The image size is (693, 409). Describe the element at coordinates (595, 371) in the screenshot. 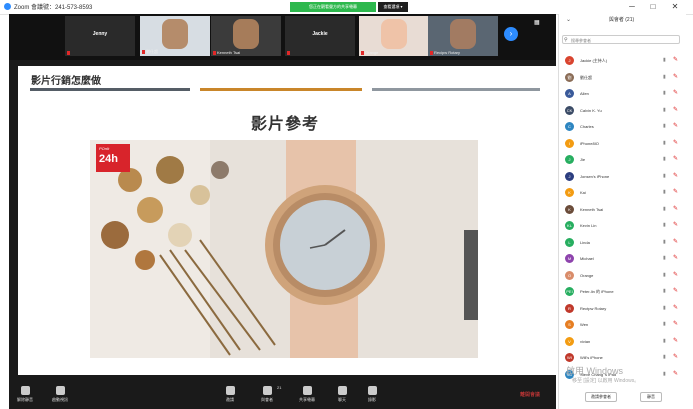

I see `windows-watermark: 啟用 Windows` at that location.